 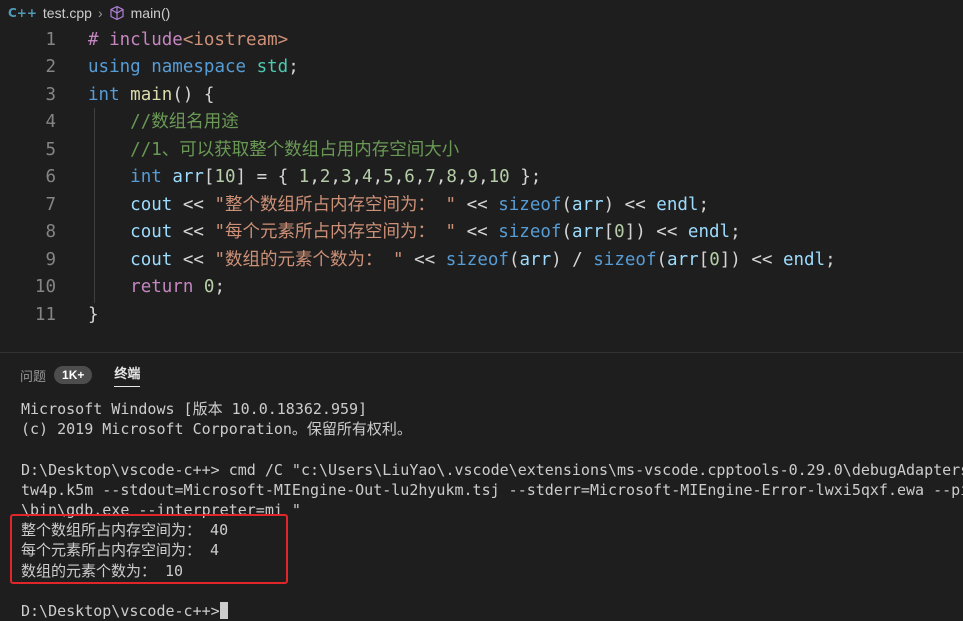 I want to click on line-number: 10, so click(x=45, y=287).